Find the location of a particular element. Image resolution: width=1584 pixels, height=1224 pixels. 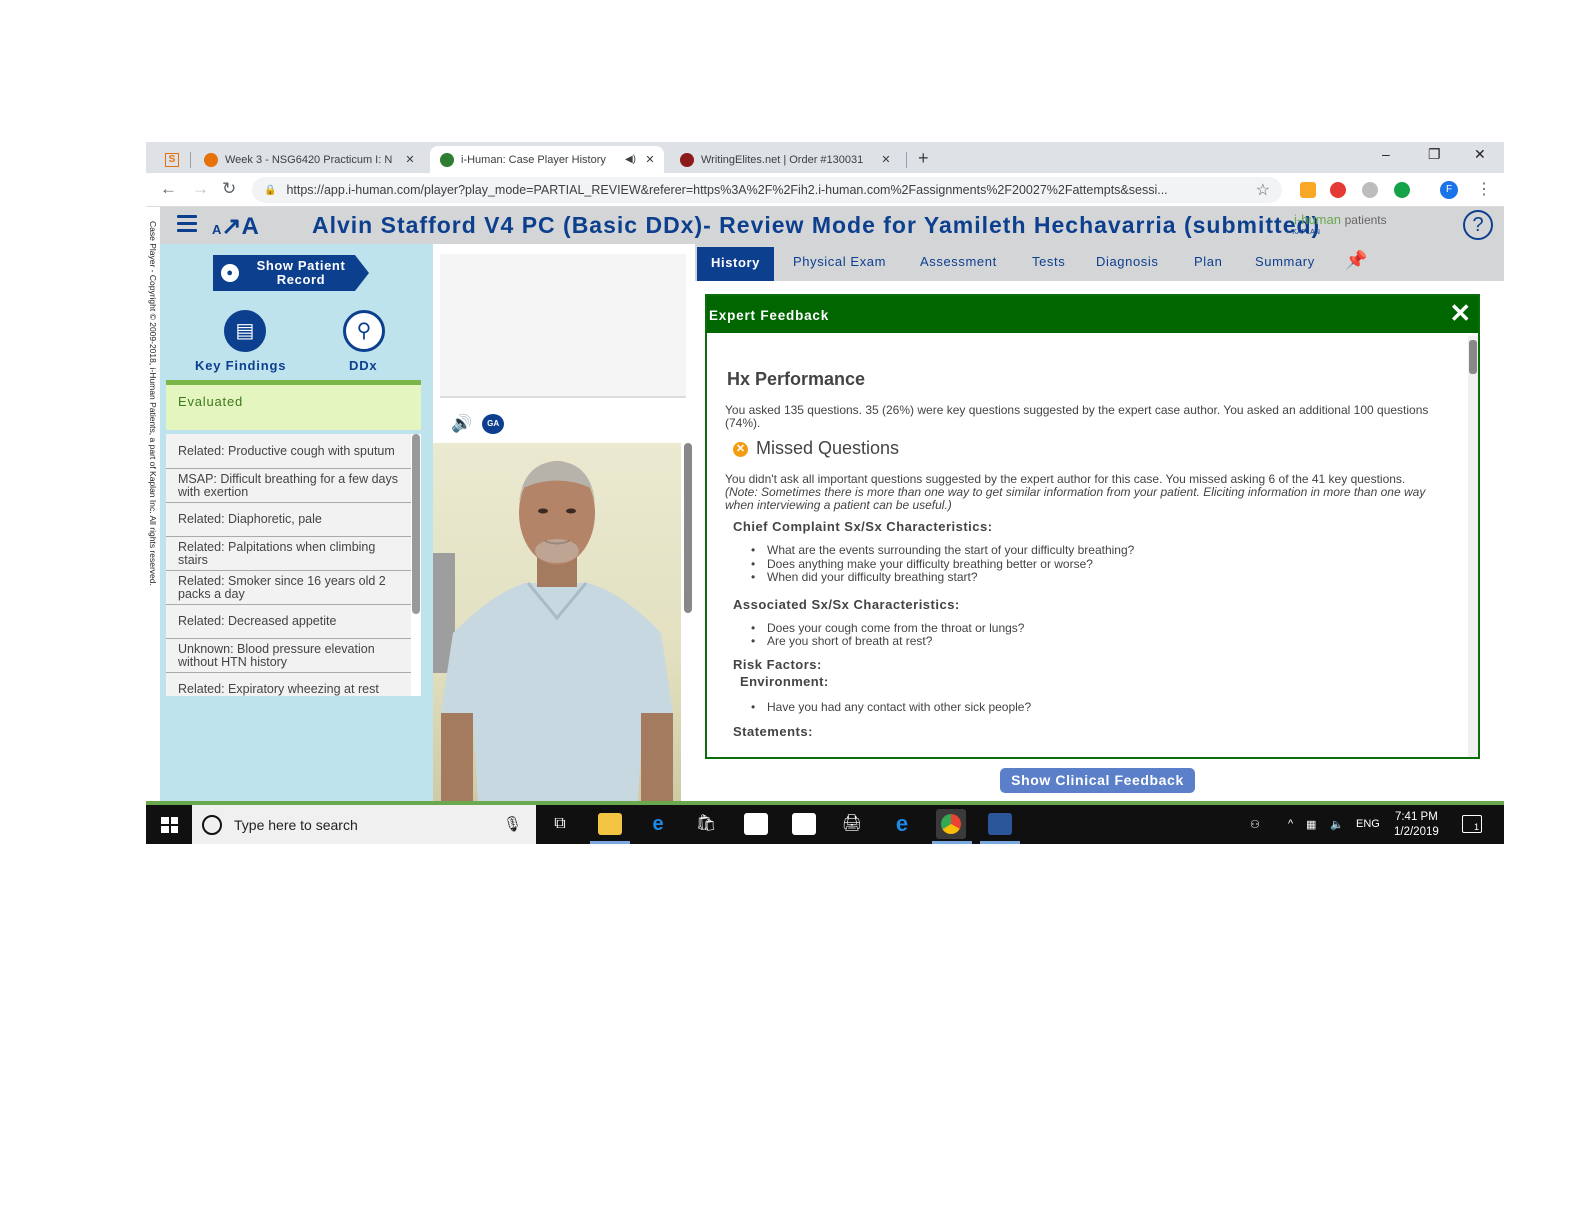

key-findings-label: Key Findings is located at coordinates (240, 365).